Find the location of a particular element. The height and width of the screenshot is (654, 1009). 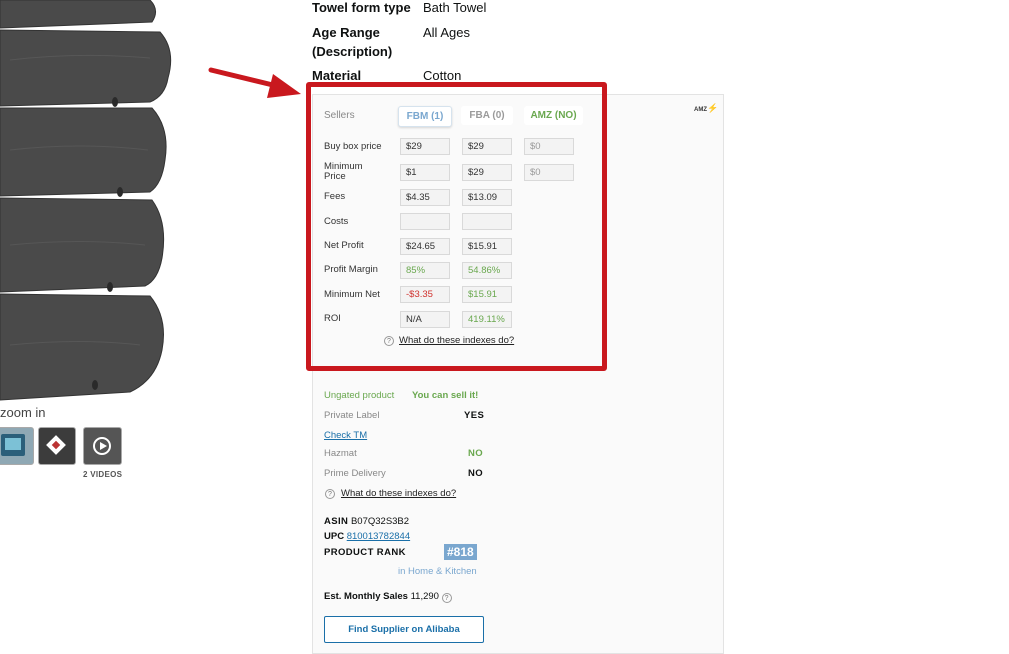

check-tm-link: Check TM is located at coordinates (345, 435).